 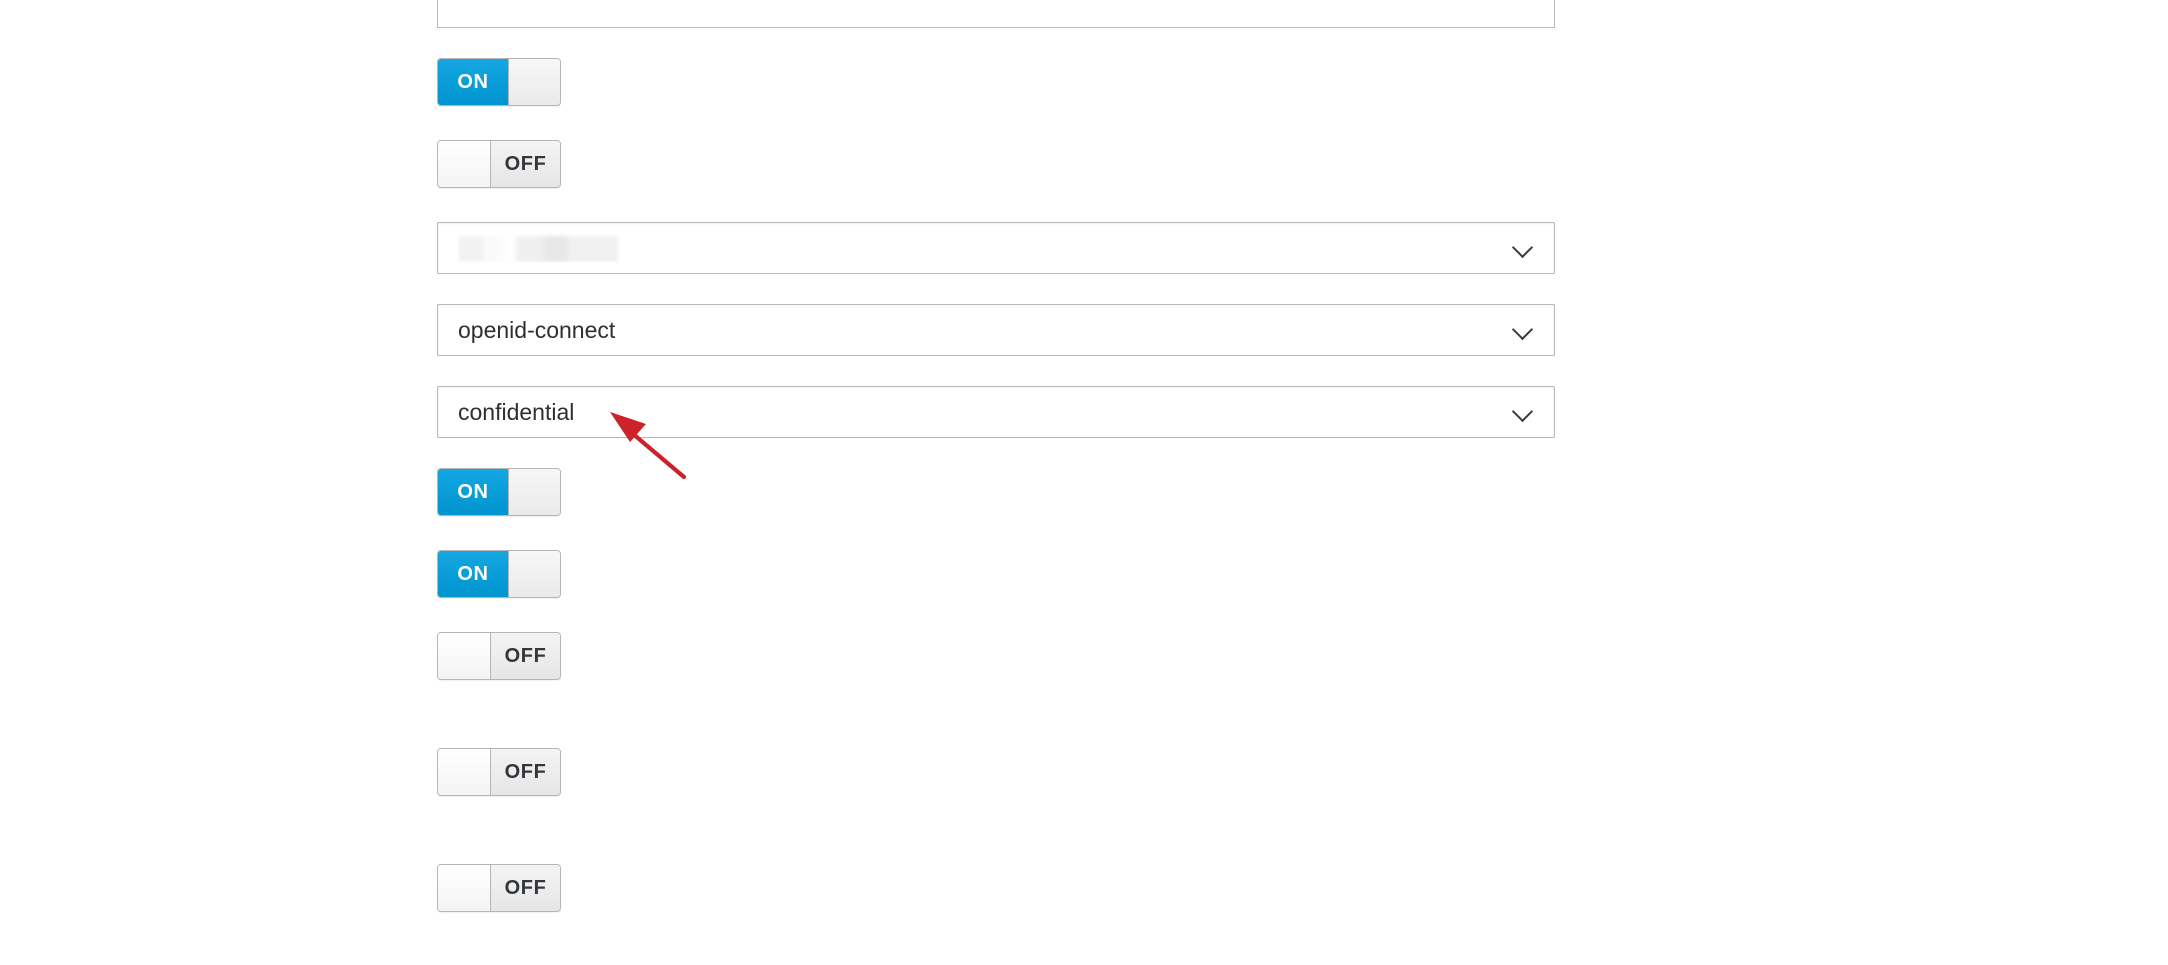 I want to click on standard-flow-enabled-control: ON, so click(x=499, y=492).